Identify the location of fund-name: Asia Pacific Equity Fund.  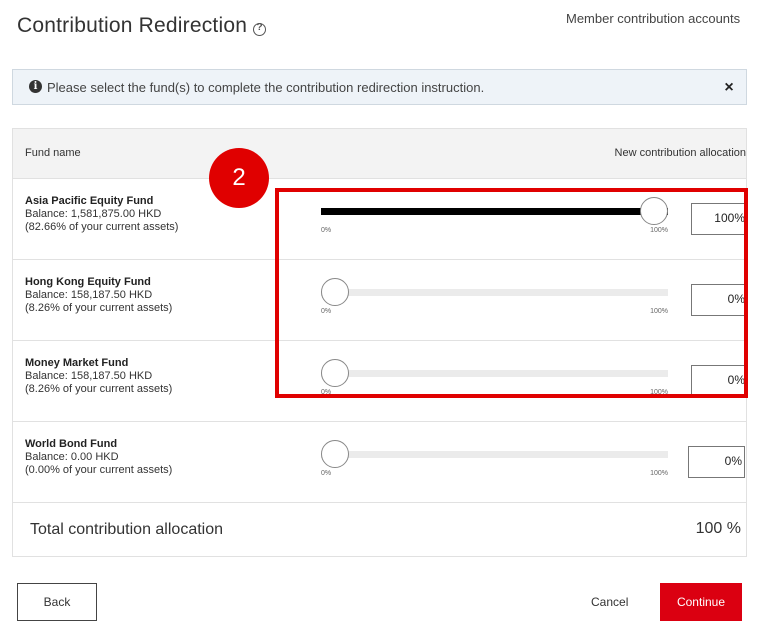
(89, 201).